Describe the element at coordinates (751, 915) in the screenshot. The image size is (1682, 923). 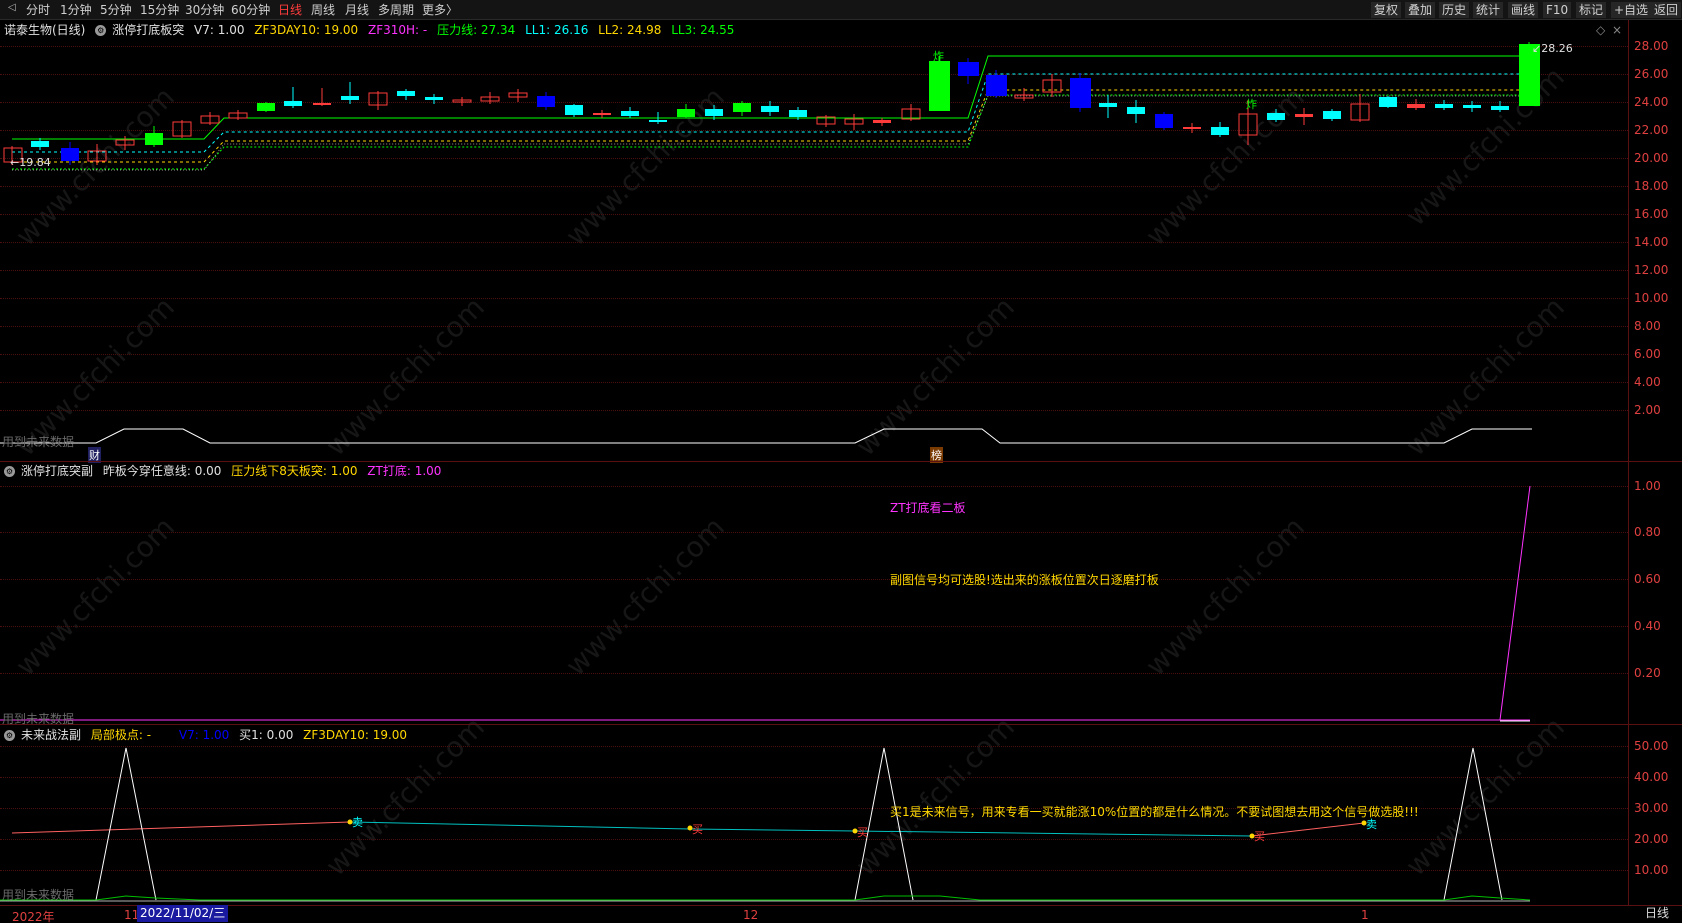
I see `x-label-dec: 12` at that location.